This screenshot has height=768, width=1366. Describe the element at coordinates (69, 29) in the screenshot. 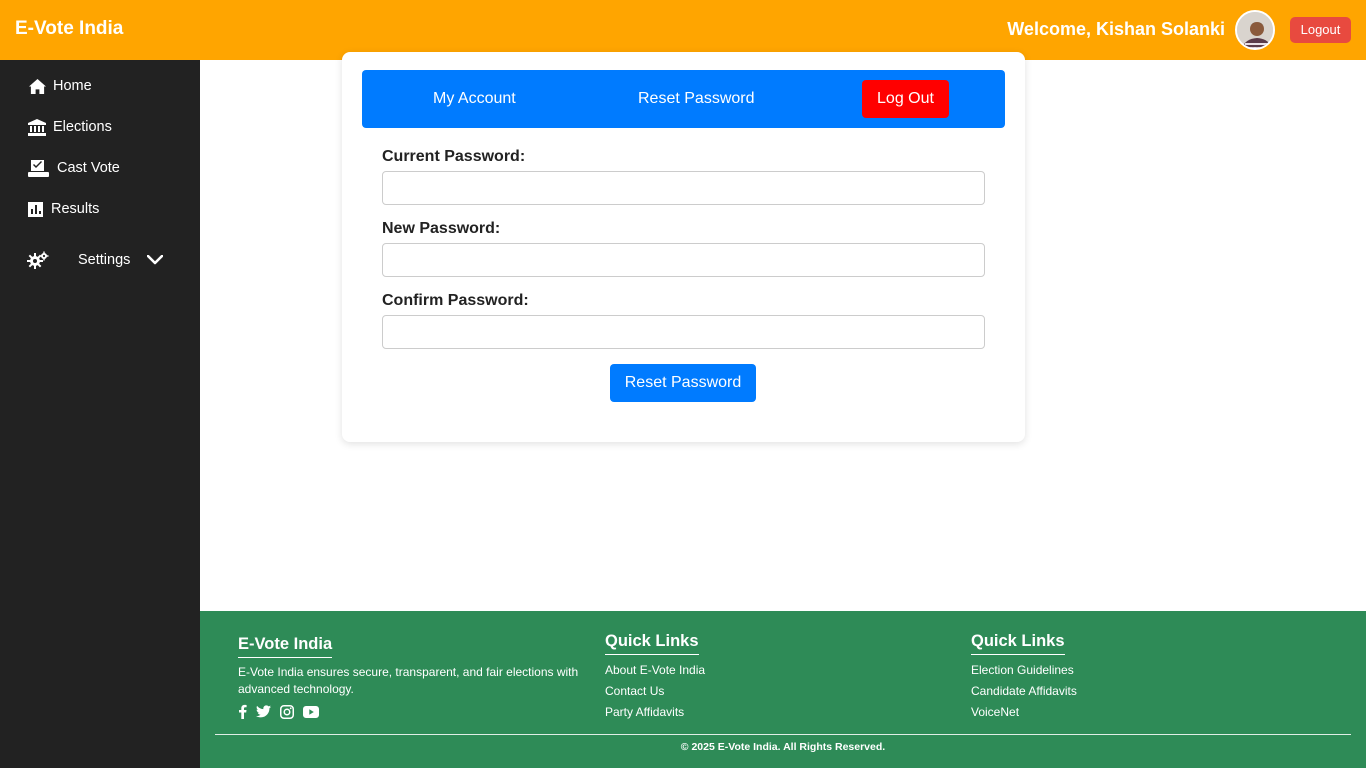

I see `brand-logo: E-Vote India` at that location.